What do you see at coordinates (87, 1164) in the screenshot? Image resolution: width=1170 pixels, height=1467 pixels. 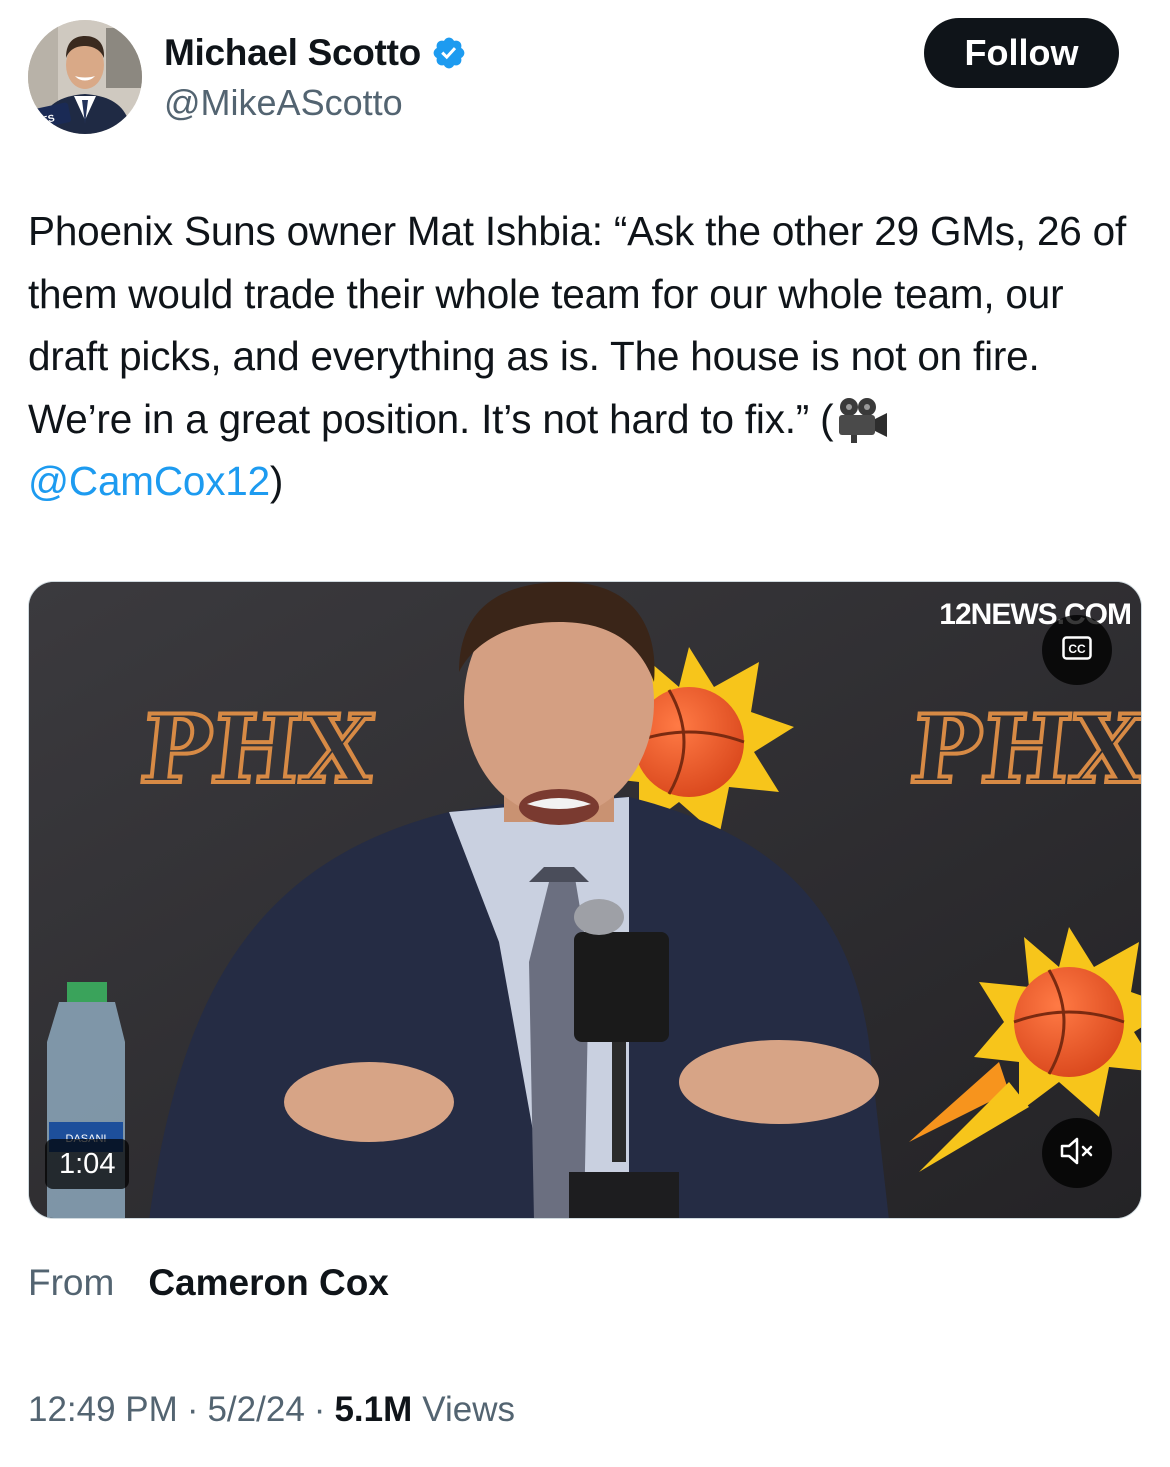 I see `video-duration-badge: 1:04` at bounding box center [87, 1164].